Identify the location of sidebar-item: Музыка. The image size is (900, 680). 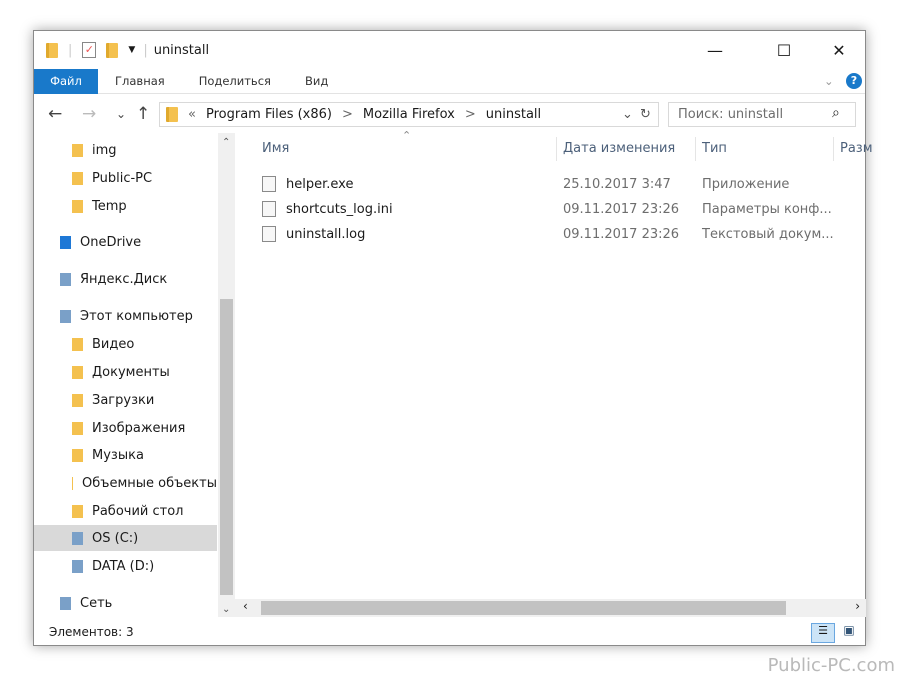
(125, 455).